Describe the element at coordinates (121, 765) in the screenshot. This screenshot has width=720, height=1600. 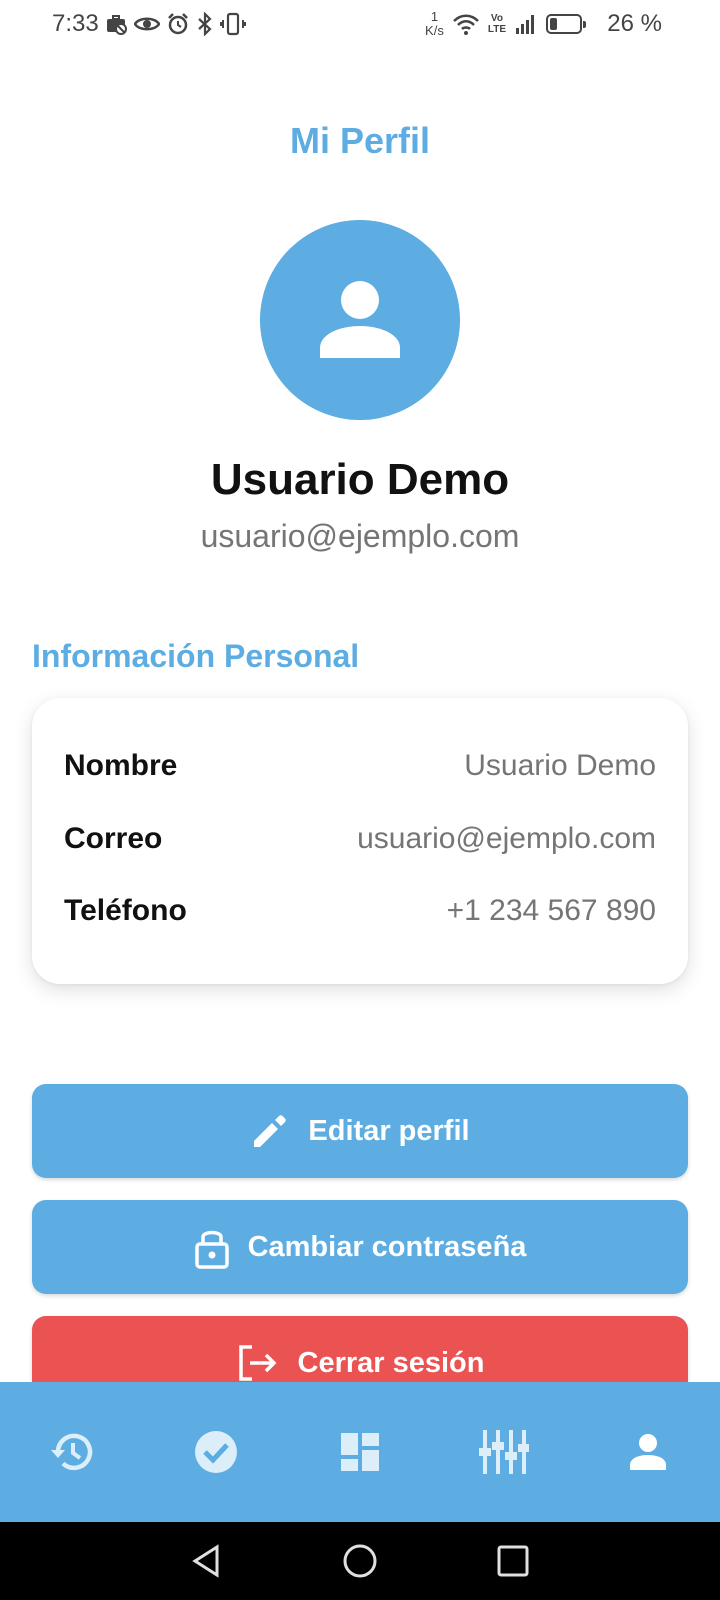
I see `info-label: Nombre` at that location.